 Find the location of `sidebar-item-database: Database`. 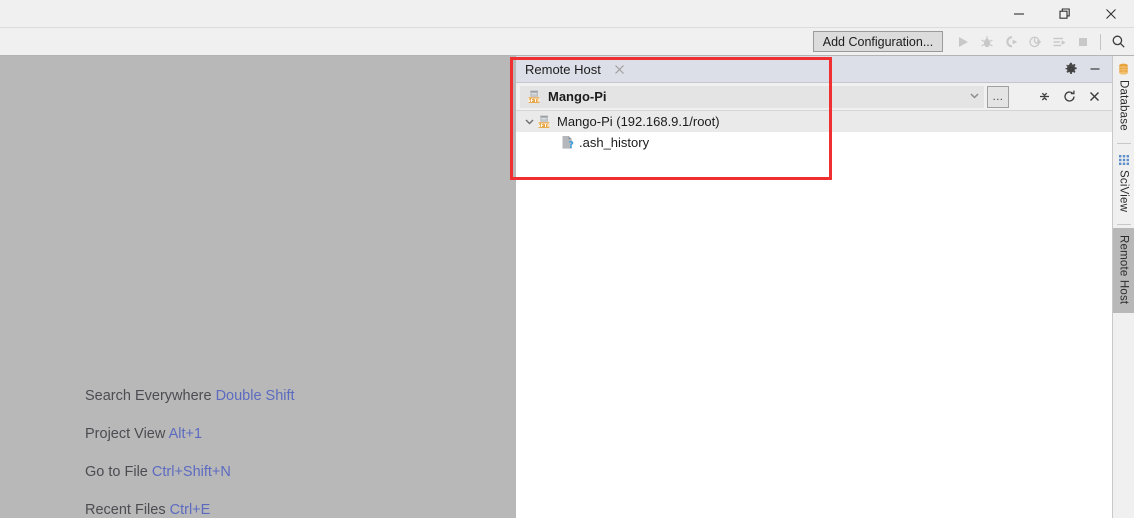

sidebar-item-database: Database is located at coordinates (1123, 98).